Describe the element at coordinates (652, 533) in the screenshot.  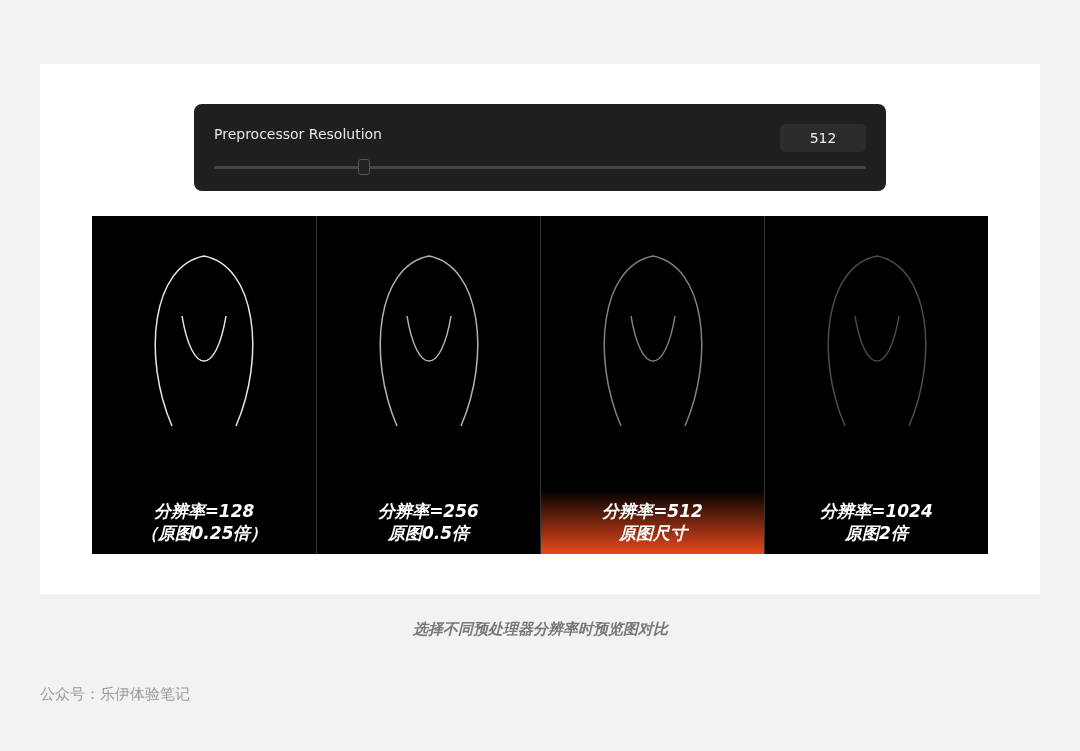
I see `scale-label: 原图尺寸` at that location.